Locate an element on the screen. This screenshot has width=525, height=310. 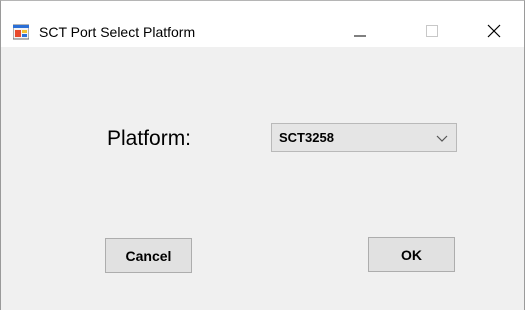
close-button is located at coordinates (494, 30).